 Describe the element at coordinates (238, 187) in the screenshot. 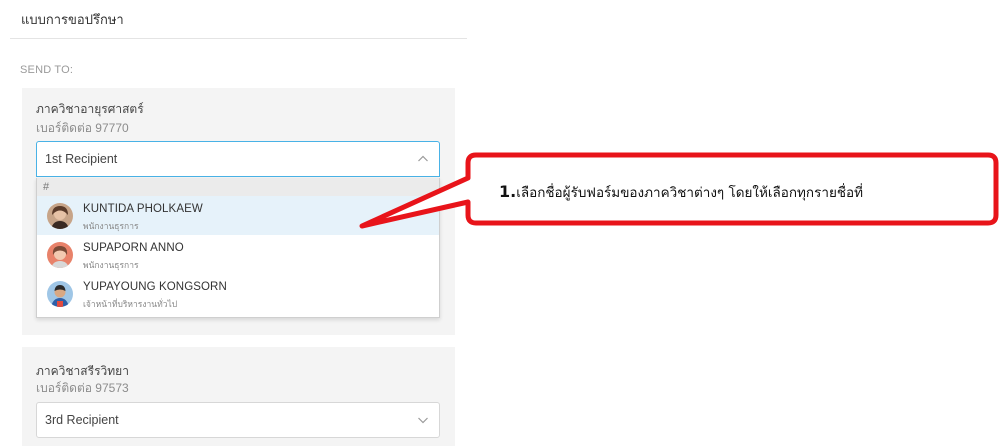

I see `dropdown-group-header: #` at that location.